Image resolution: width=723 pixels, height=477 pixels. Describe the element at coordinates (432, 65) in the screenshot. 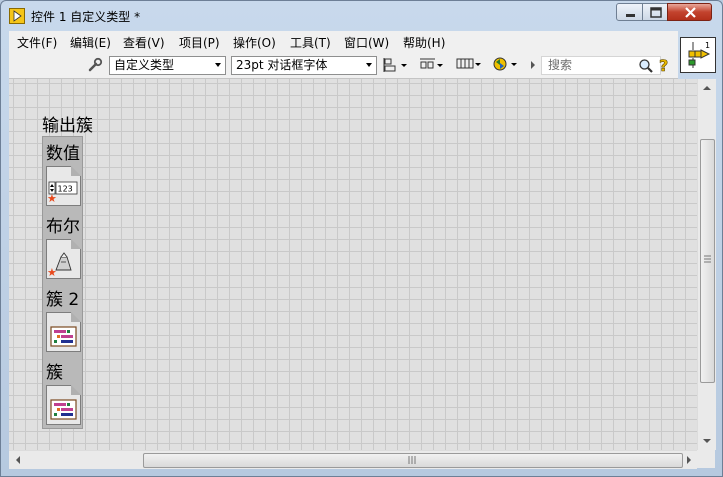

I see `distribute-objects-icon` at that location.